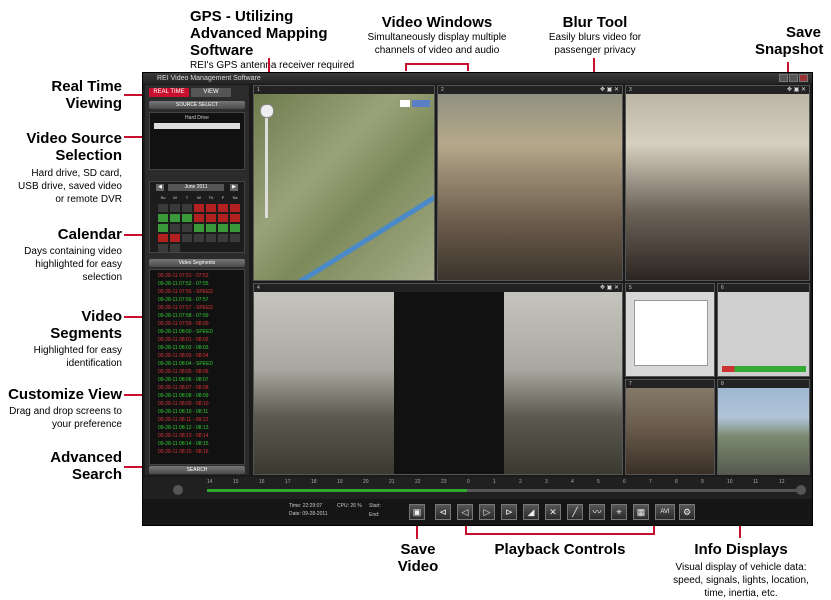 The image size is (831, 600). I want to click on draw-tool-button: ╱, so click(575, 512).